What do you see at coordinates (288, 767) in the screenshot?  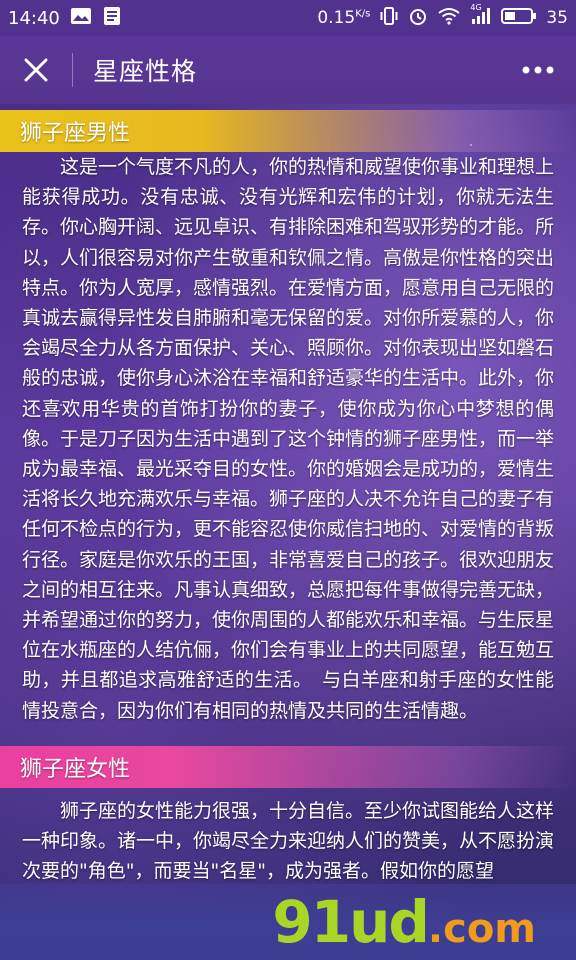 I see `section-heading-female: 狮子座女性` at bounding box center [288, 767].